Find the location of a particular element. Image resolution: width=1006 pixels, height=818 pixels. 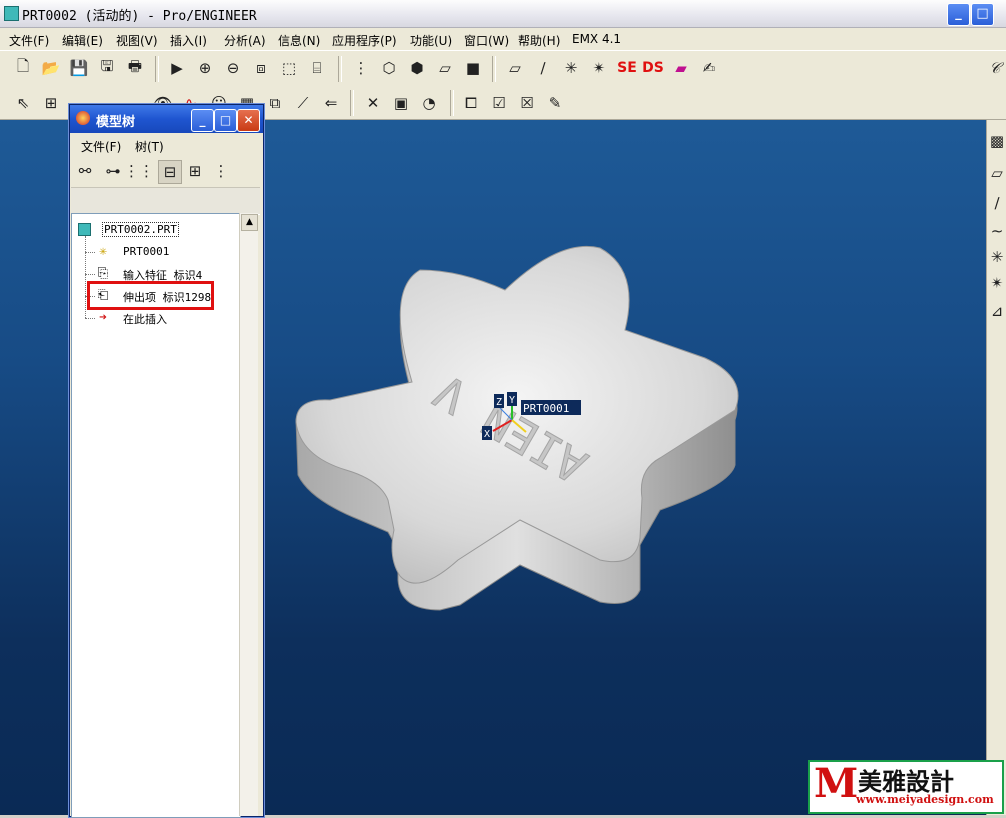

menu-window: 窗口(W) is located at coordinates (486, 40).